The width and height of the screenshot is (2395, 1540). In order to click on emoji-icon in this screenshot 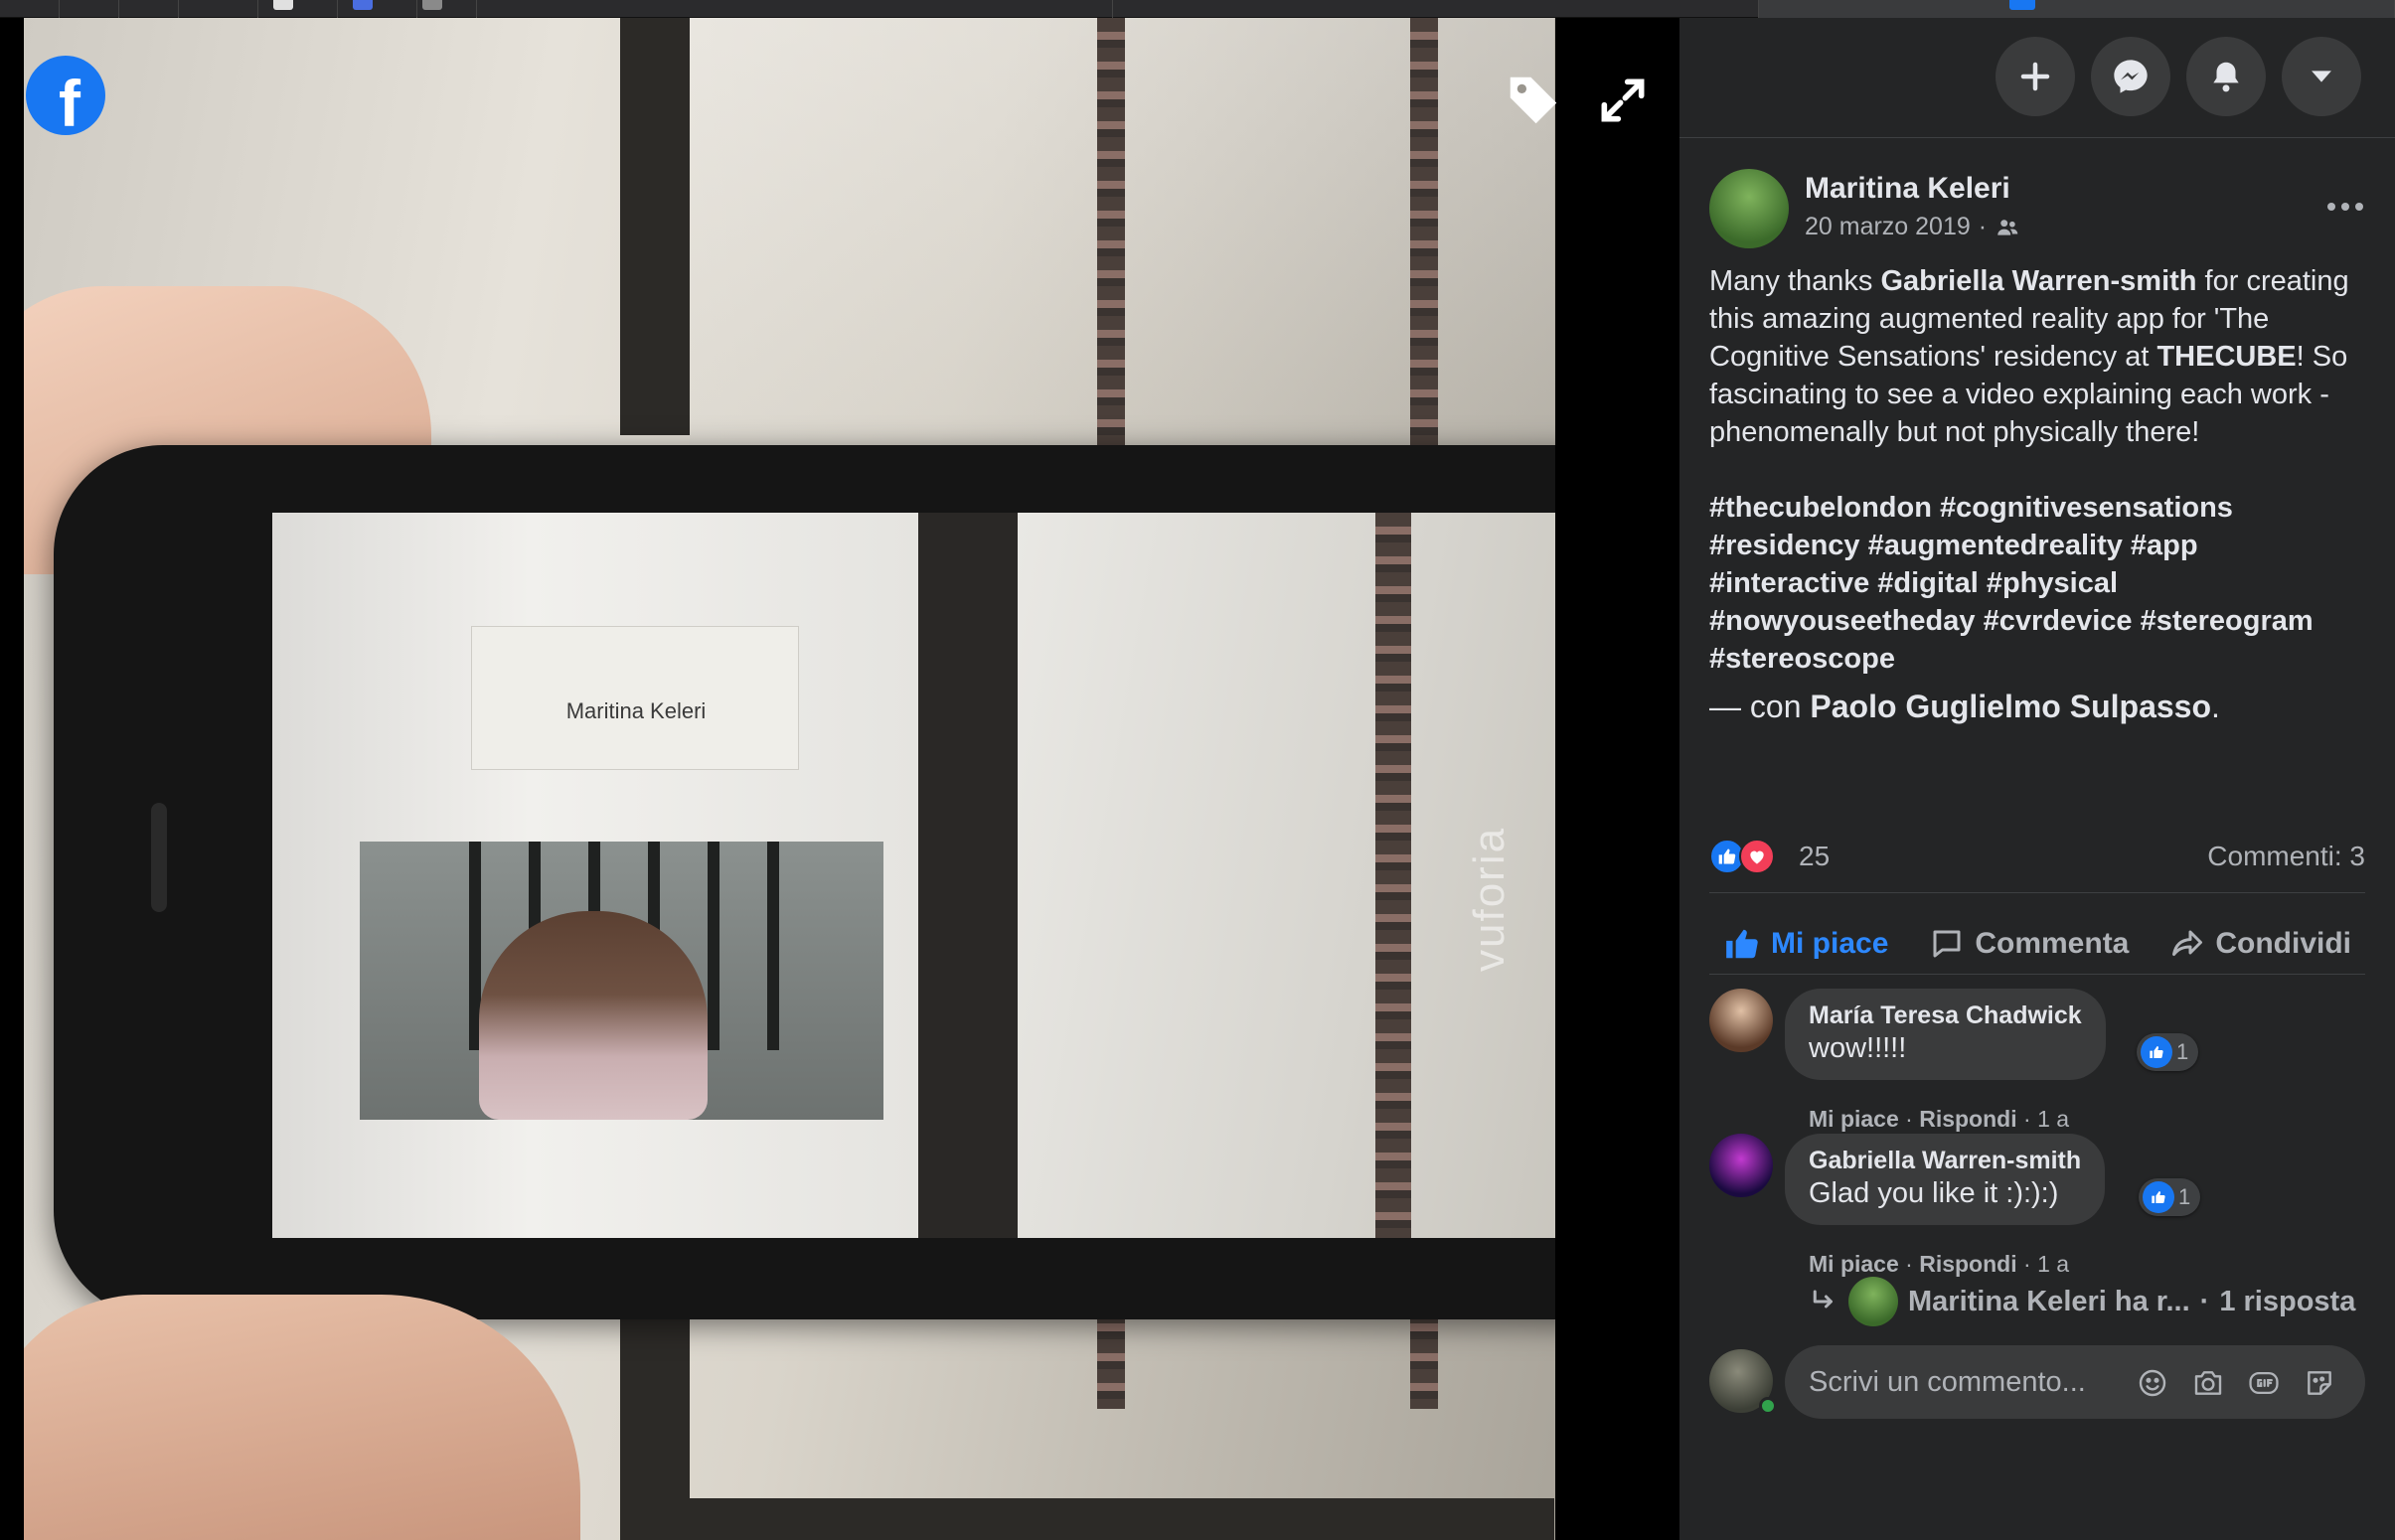, I will do `click(2152, 1383)`.